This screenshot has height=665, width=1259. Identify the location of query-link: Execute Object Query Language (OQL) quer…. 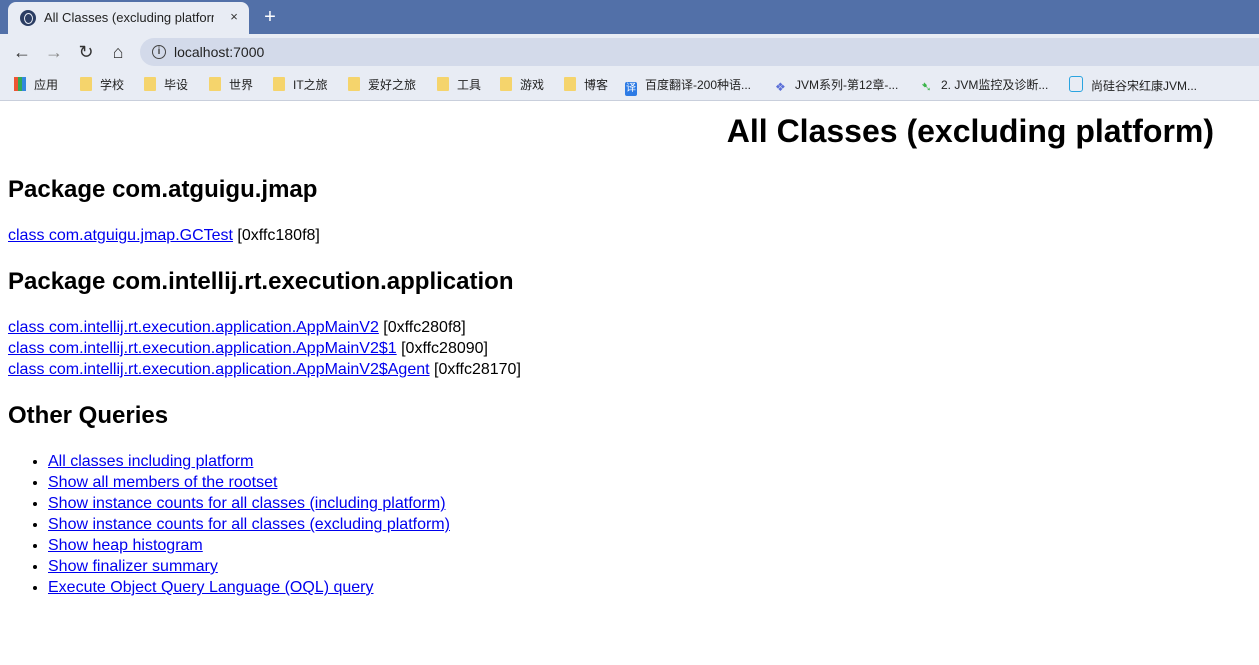
(211, 587).